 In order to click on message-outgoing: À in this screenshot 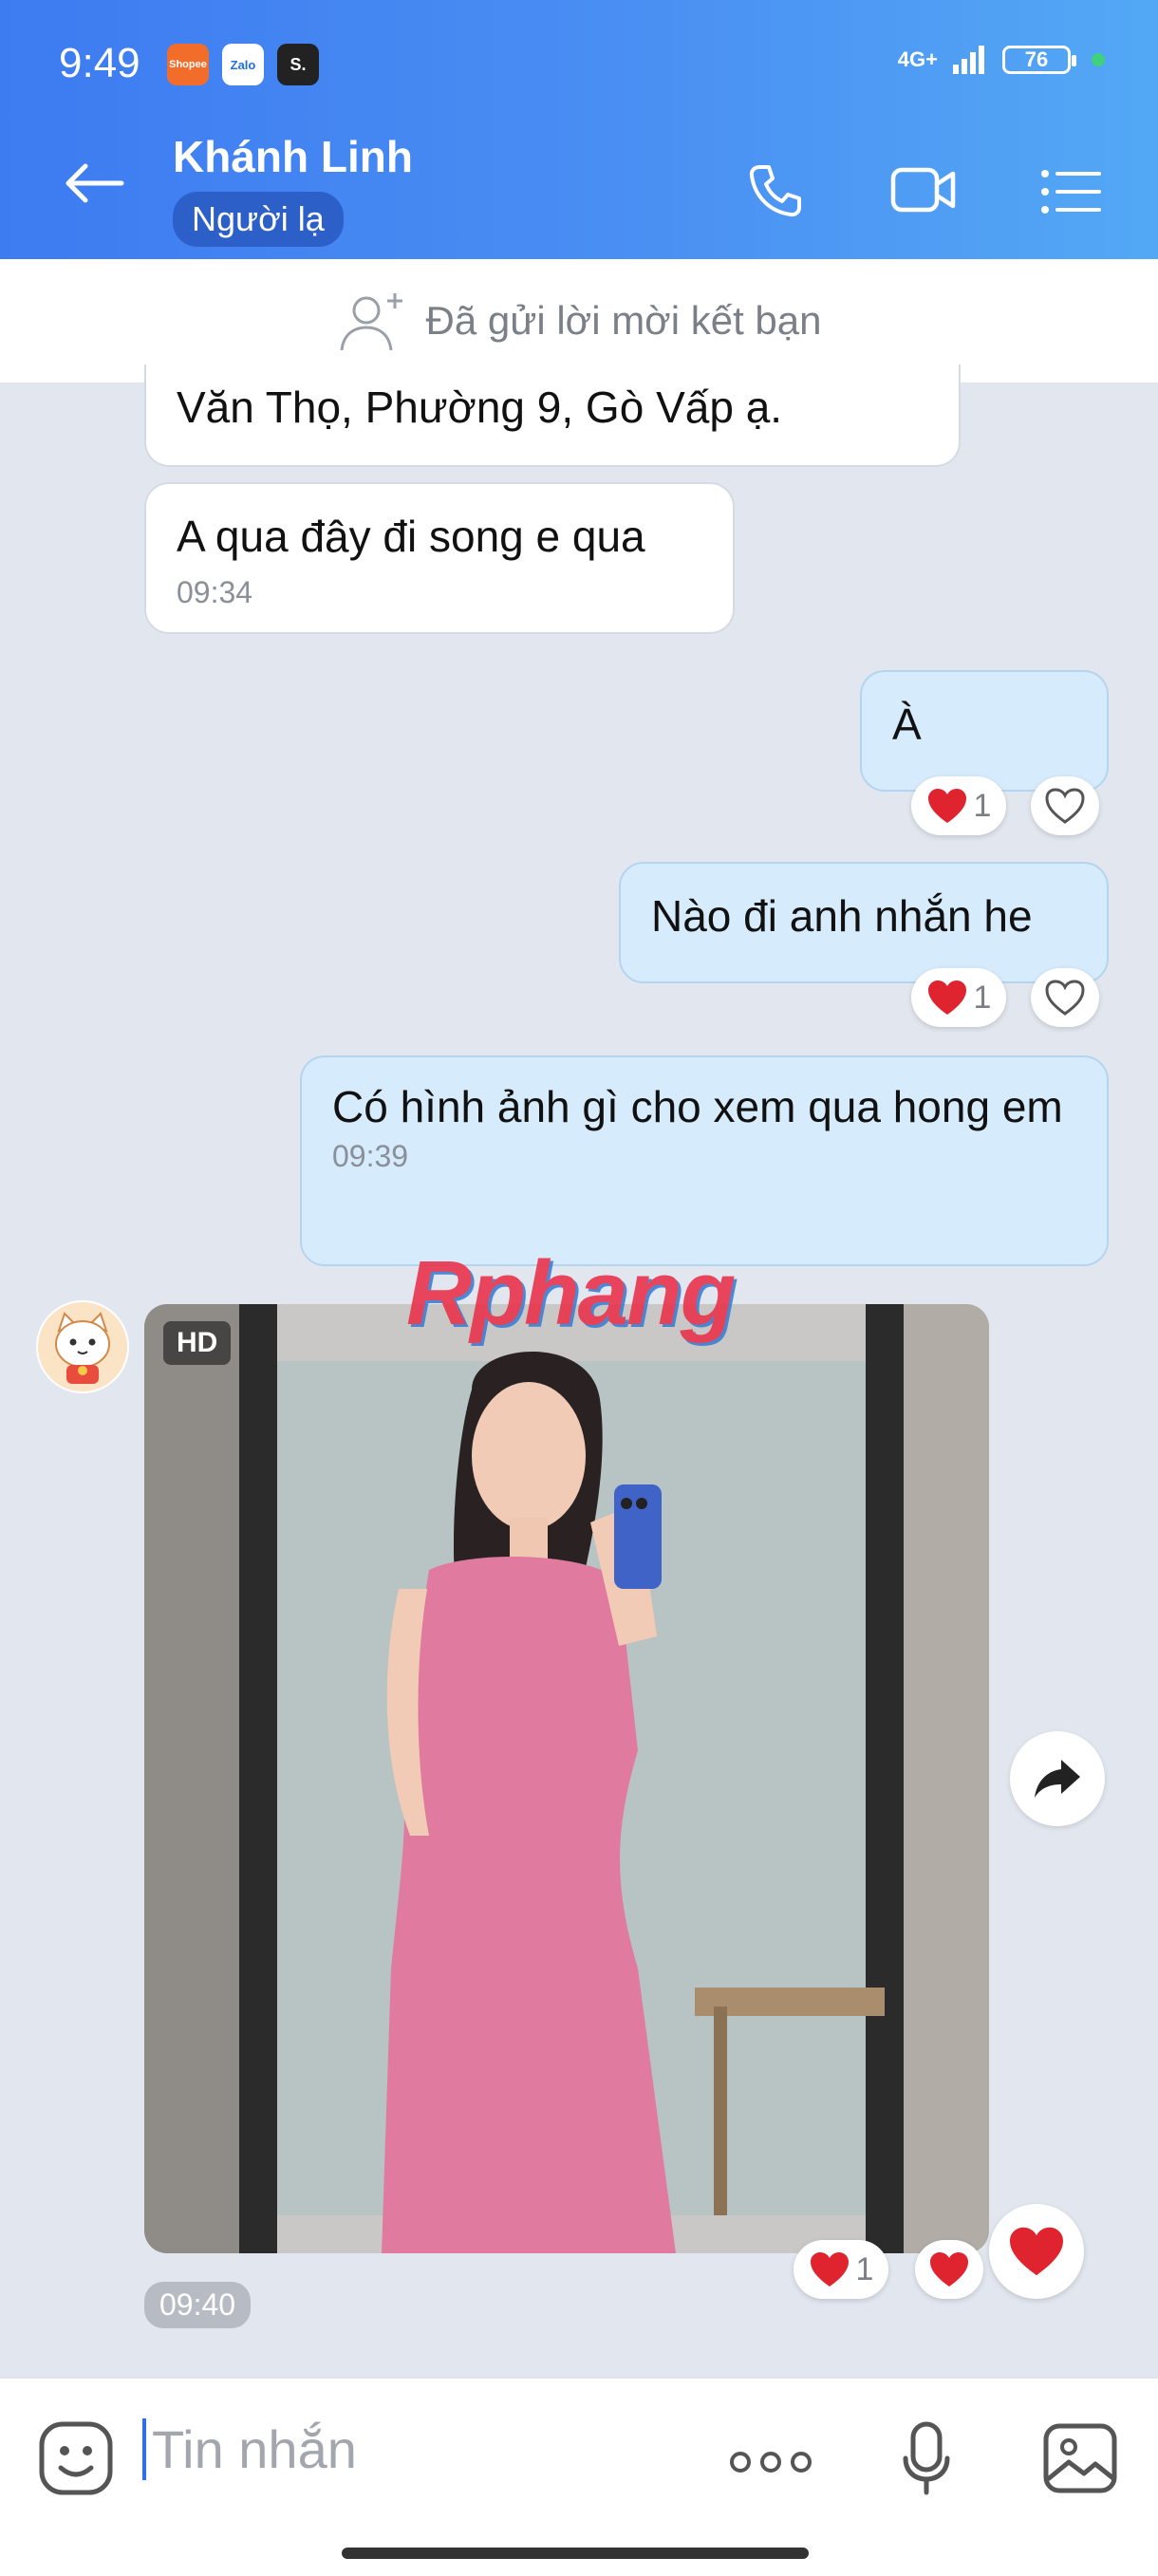, I will do `click(984, 731)`.